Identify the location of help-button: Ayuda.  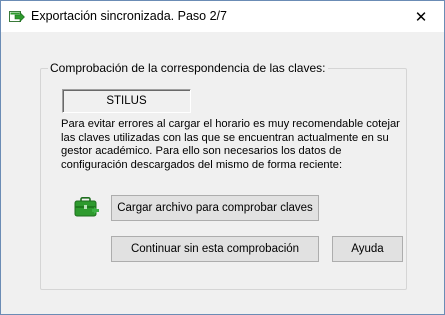
(367, 249).